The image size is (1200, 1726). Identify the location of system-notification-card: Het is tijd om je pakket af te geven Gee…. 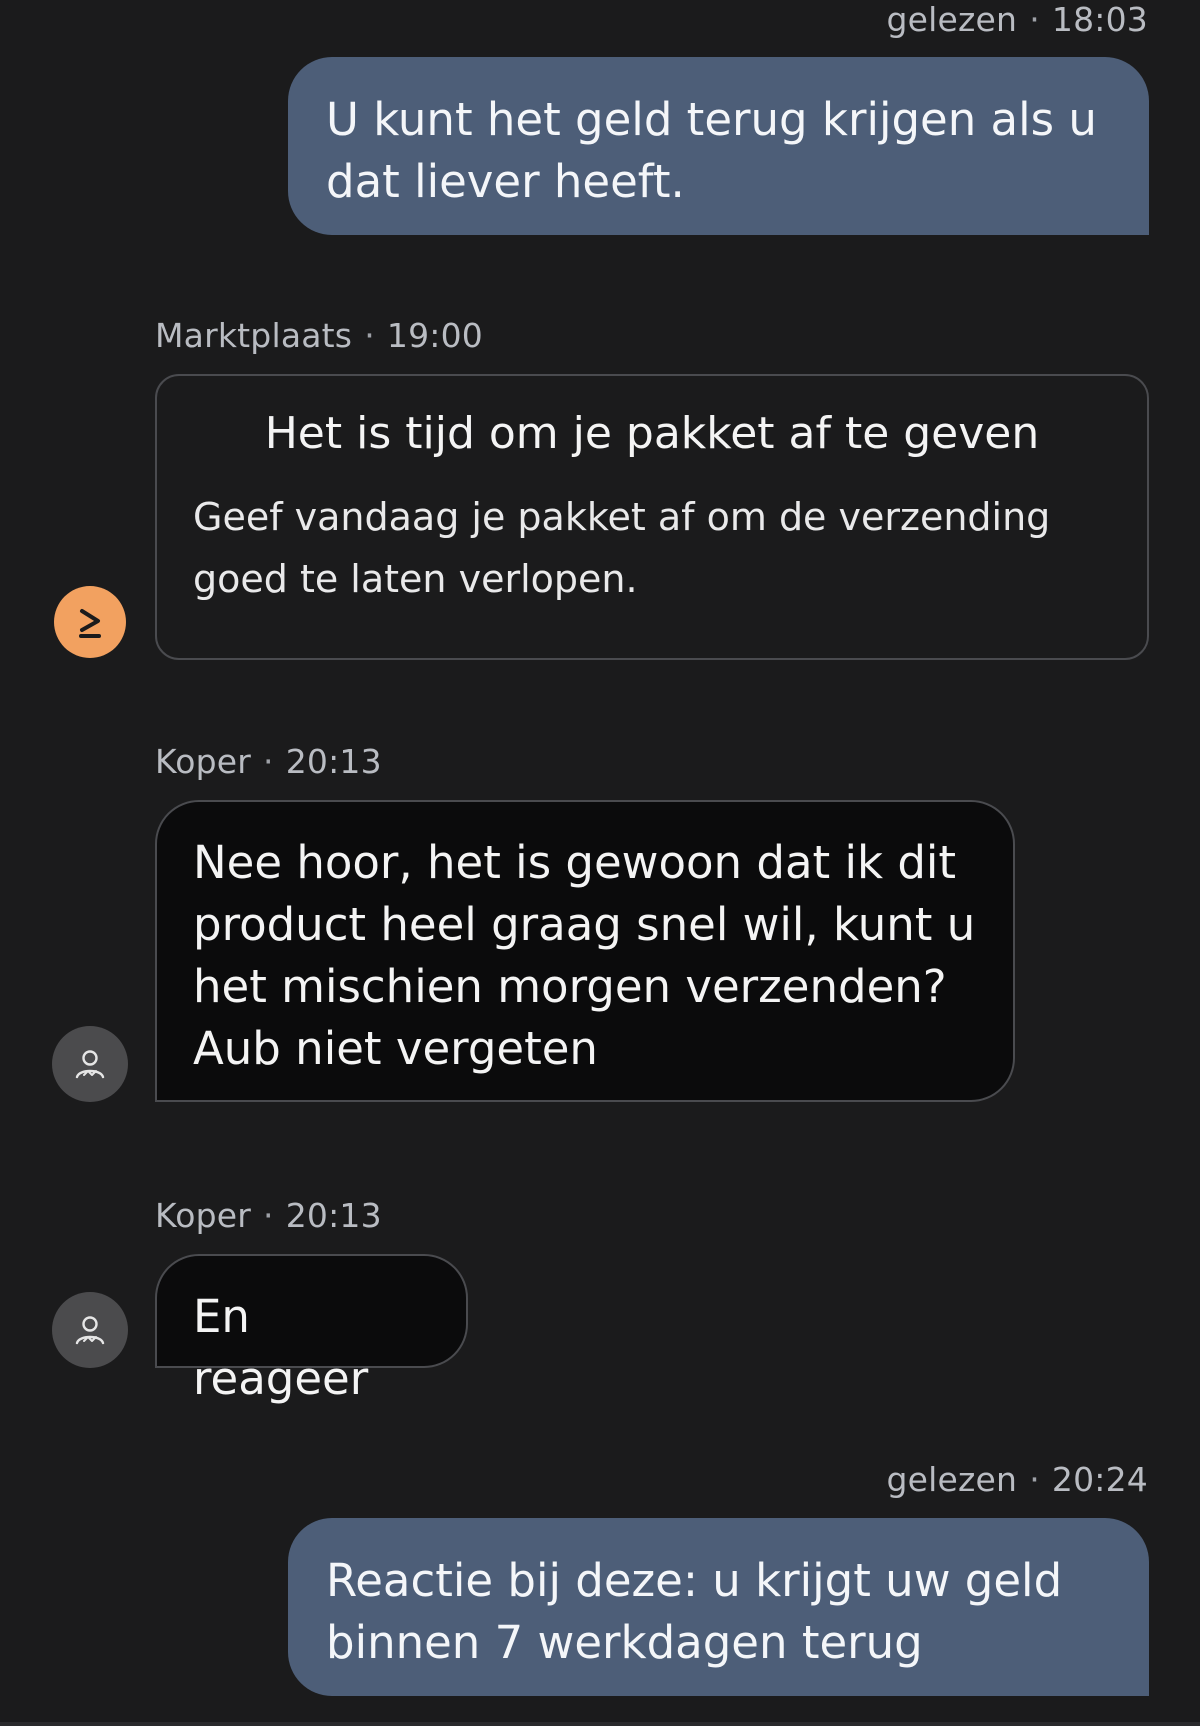
(652, 517).